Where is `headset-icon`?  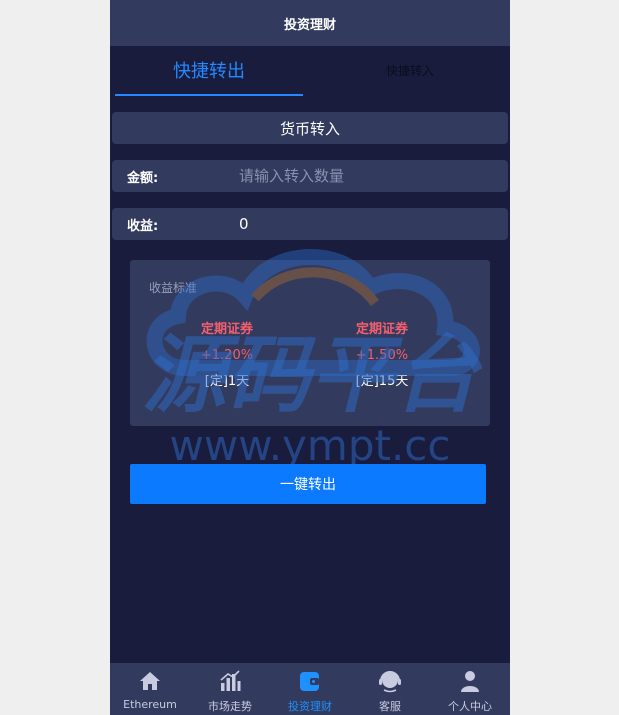 headset-icon is located at coordinates (390, 682).